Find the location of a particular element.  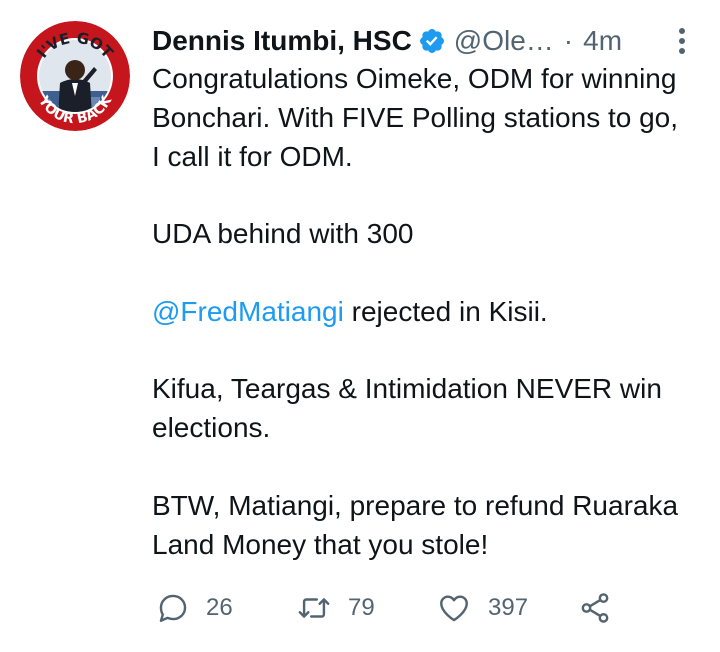

share-icon is located at coordinates (595, 608).